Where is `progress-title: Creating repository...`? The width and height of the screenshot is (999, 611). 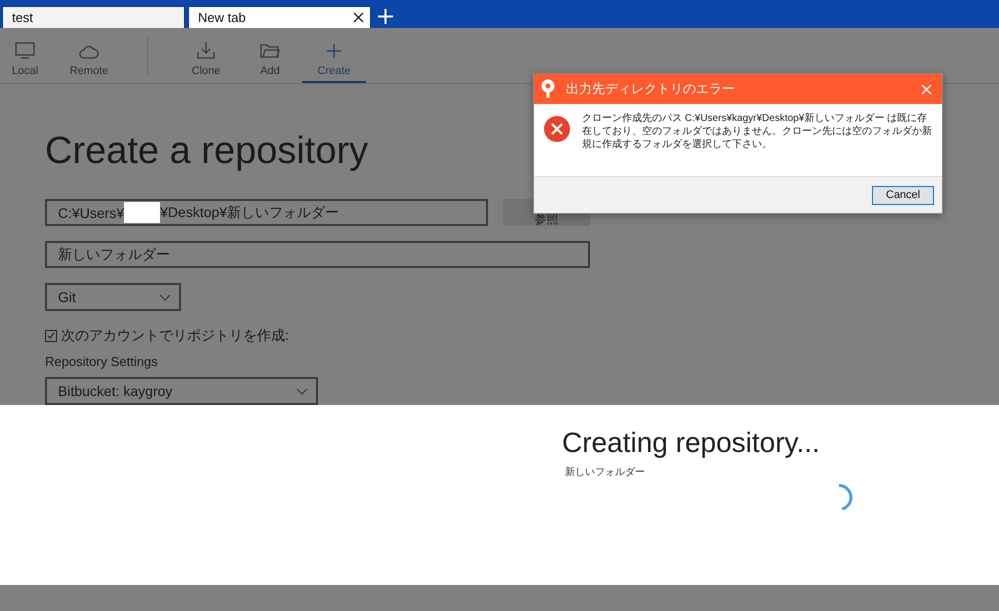
progress-title: Creating repository... is located at coordinates (691, 443).